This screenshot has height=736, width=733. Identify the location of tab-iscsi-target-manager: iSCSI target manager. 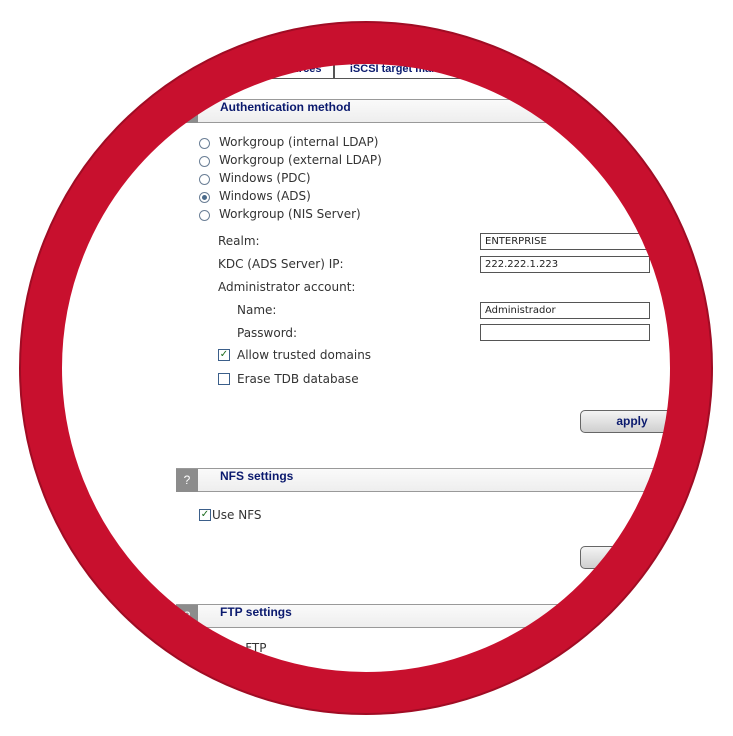
(405, 68).